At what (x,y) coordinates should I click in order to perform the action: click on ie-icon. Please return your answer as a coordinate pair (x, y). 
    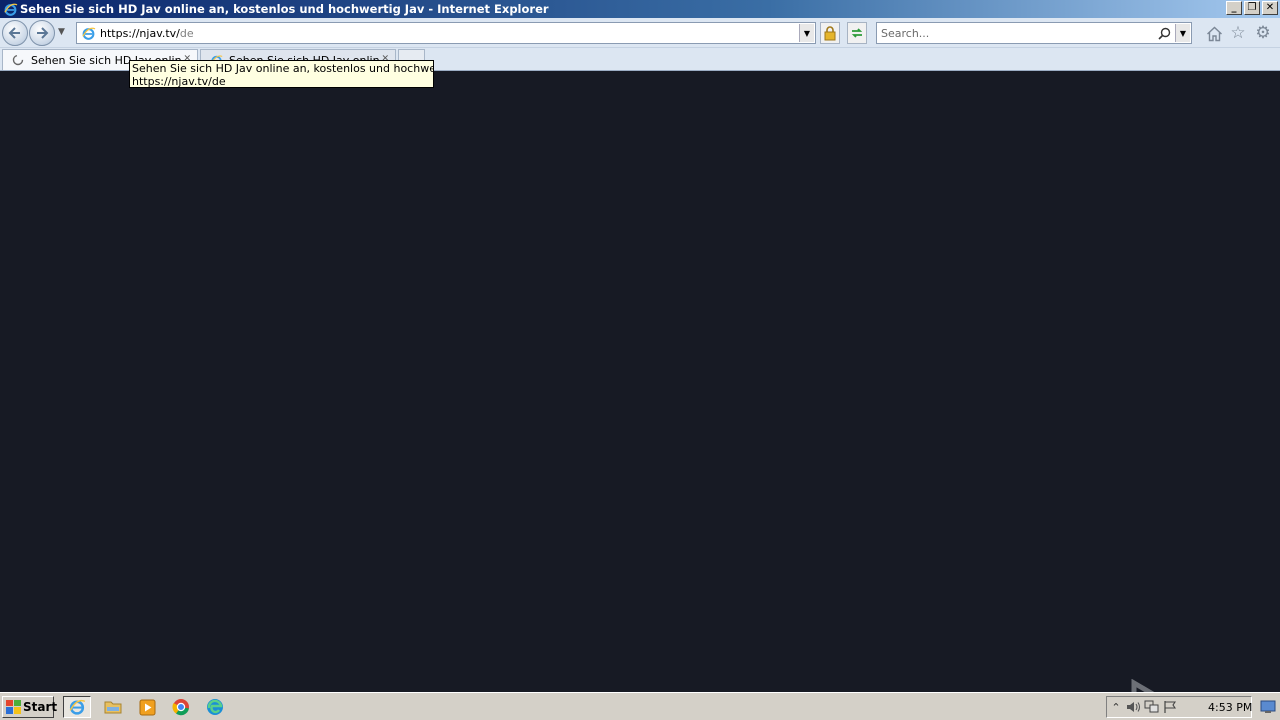
    Looking at the image, I should click on (10, 9).